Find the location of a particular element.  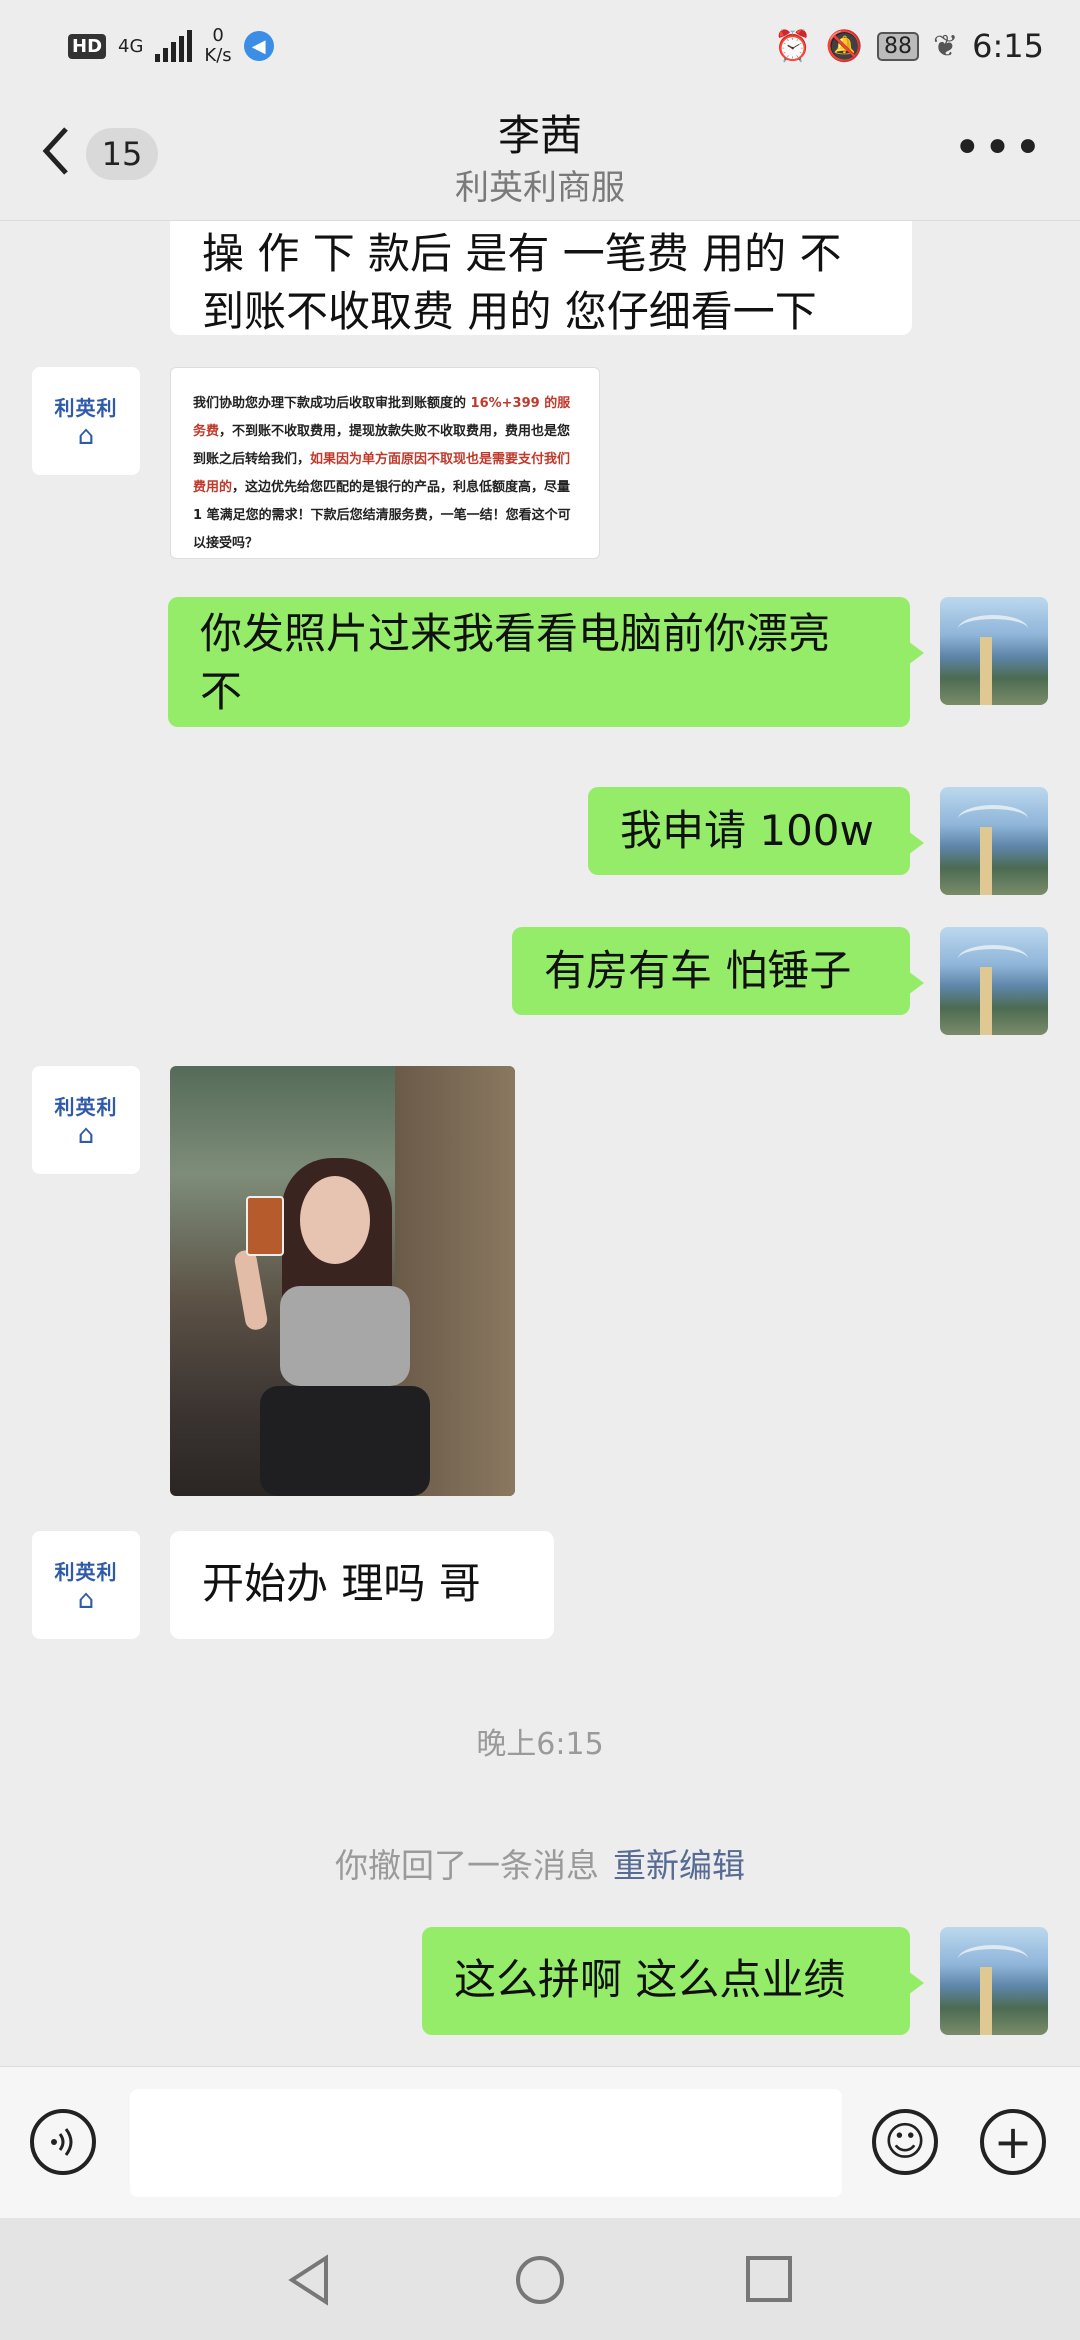

mute-bell-icon: 🔕 is located at coordinates (844, 46).